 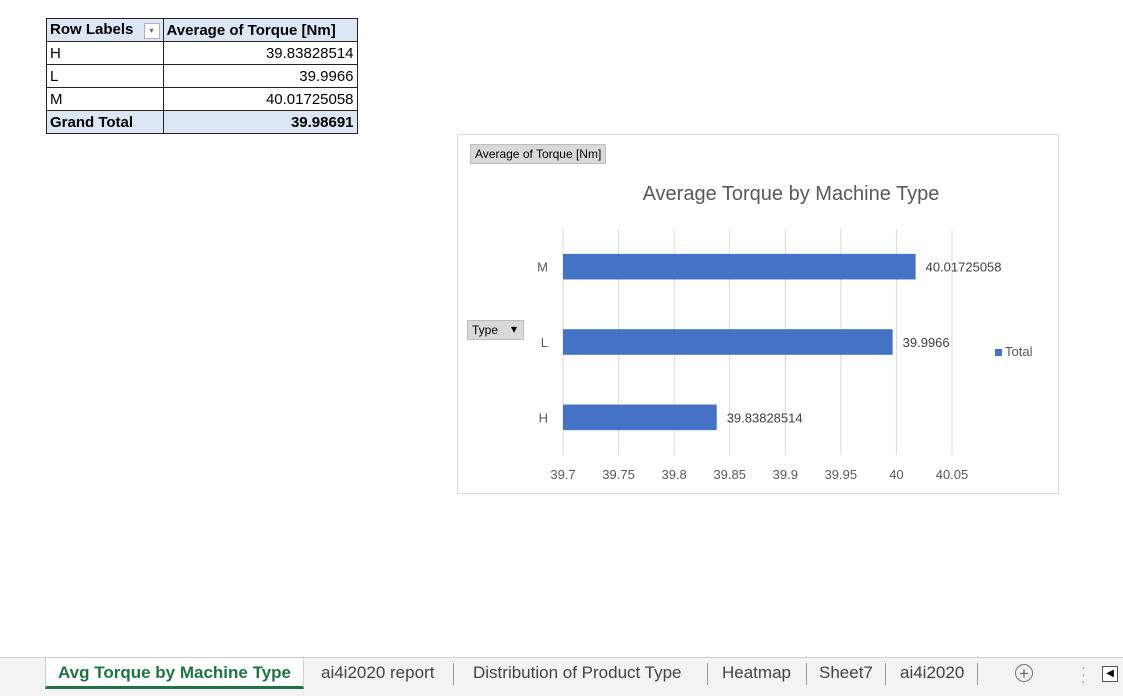 I want to click on pivot-row-label: H, so click(x=105, y=53).